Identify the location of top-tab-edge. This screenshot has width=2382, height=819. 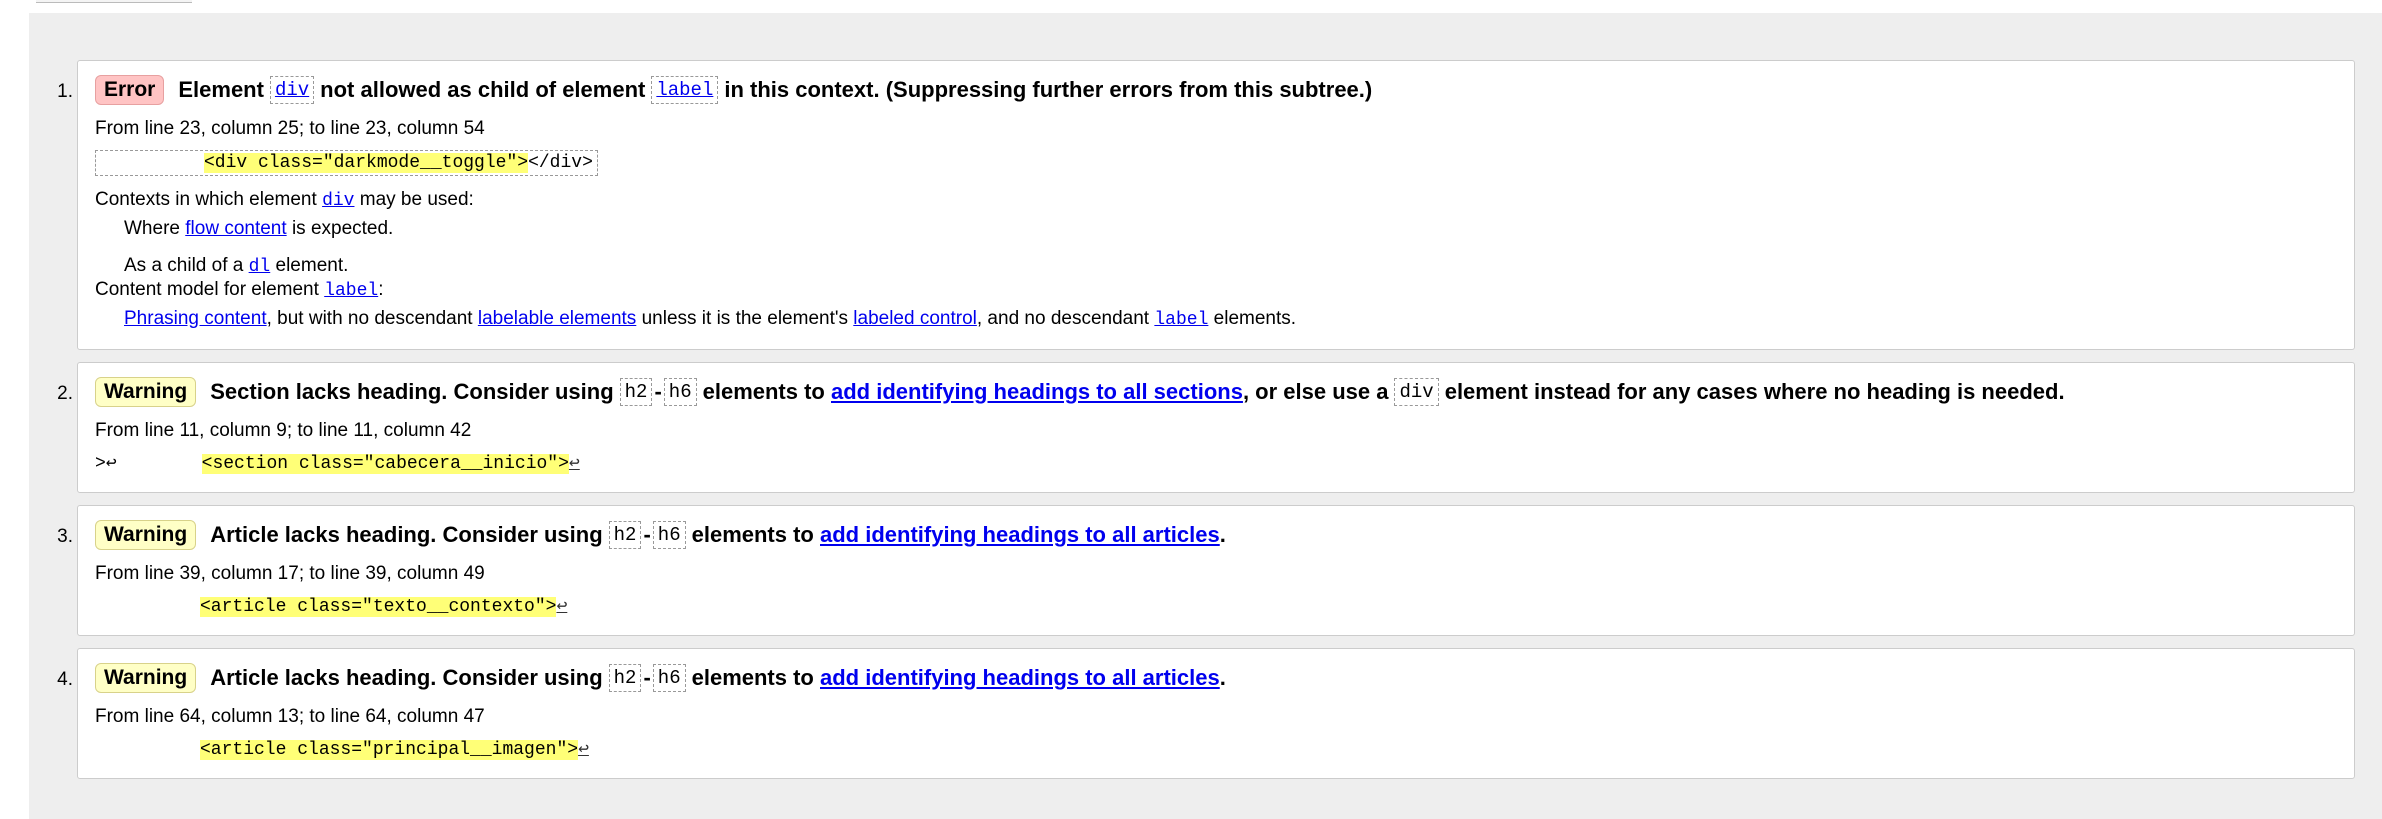
(114, 1).